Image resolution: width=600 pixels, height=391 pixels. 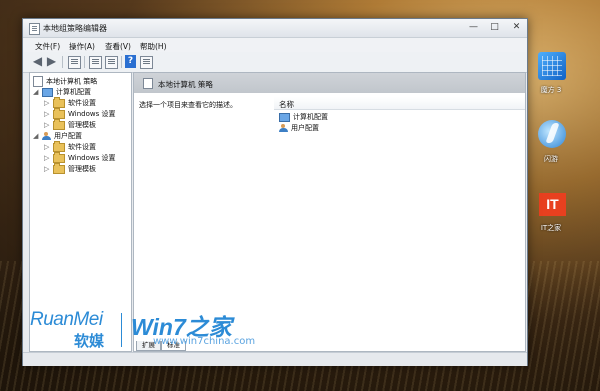 I want to click on help-icon: ?, so click(x=130, y=61).